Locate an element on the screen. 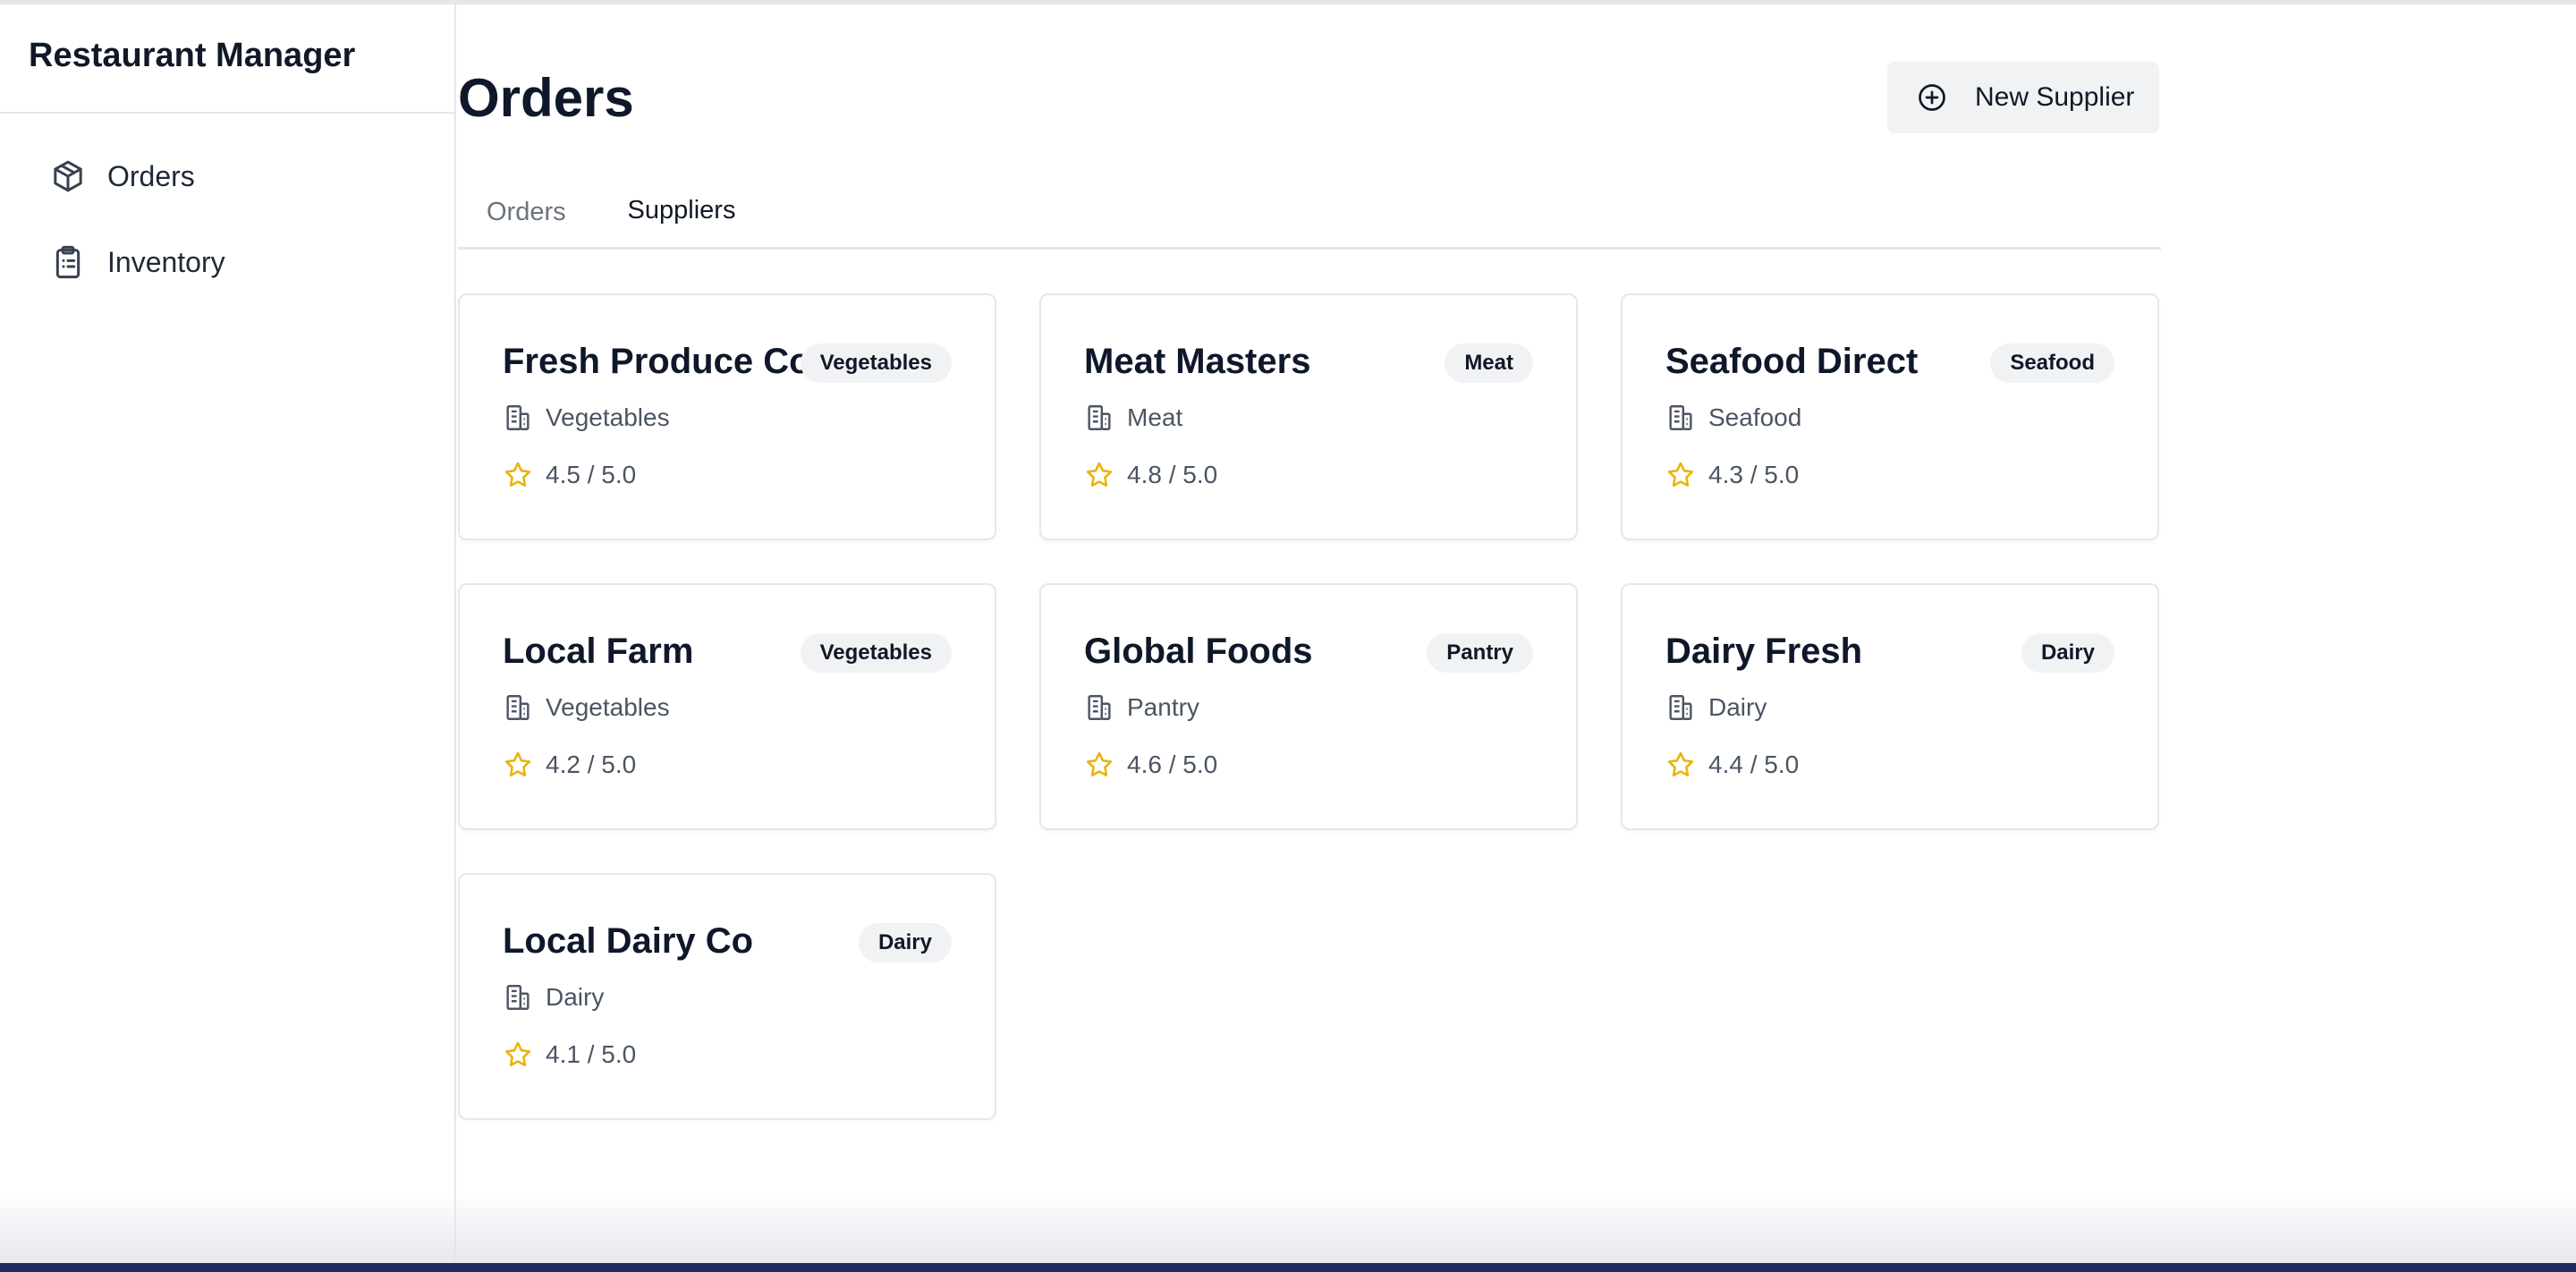 Image resolution: width=2576 pixels, height=1272 pixels. rating-text: 4.4 / 5.0 is located at coordinates (1754, 764).